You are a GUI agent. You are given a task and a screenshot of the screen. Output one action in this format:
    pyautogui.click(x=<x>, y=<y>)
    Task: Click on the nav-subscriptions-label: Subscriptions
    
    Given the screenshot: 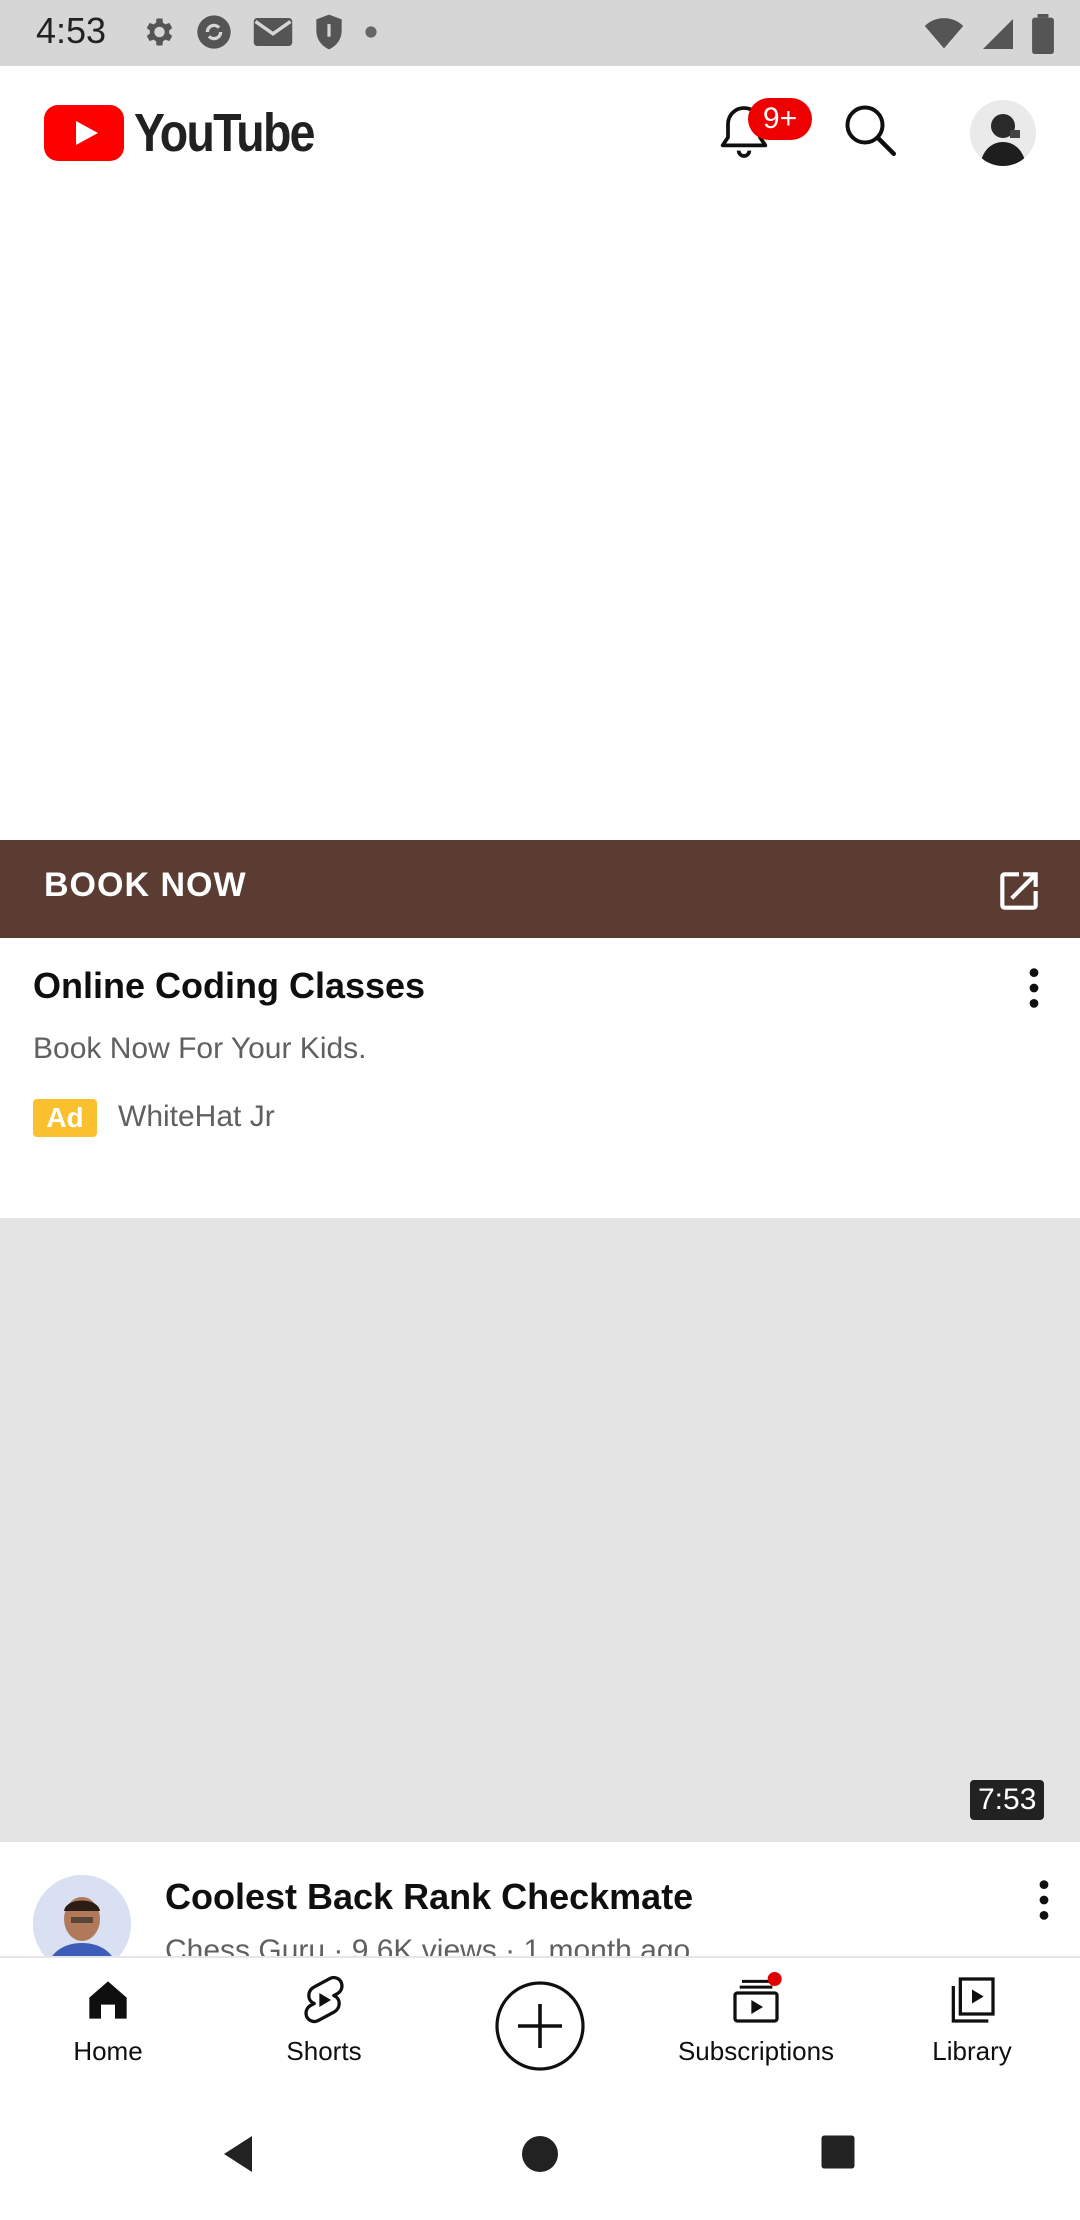 What is the action you would take?
    pyautogui.click(x=756, y=2051)
    